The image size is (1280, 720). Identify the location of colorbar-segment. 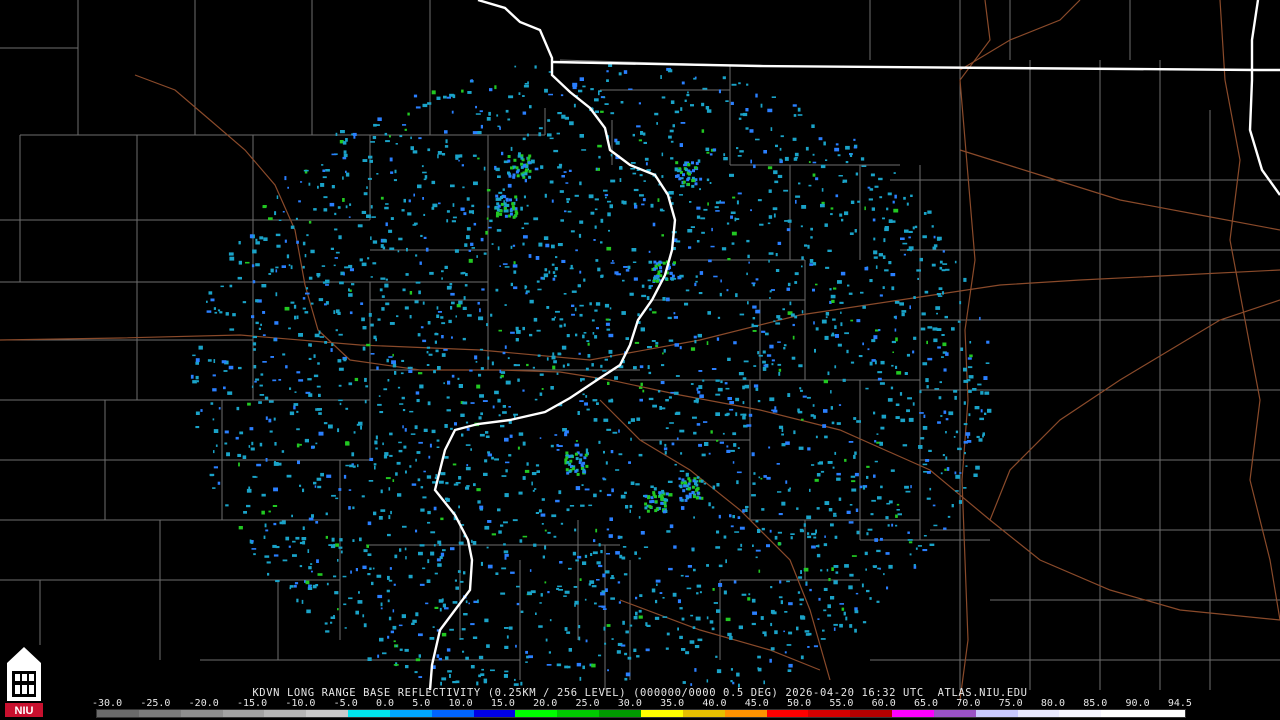
(745, 713).